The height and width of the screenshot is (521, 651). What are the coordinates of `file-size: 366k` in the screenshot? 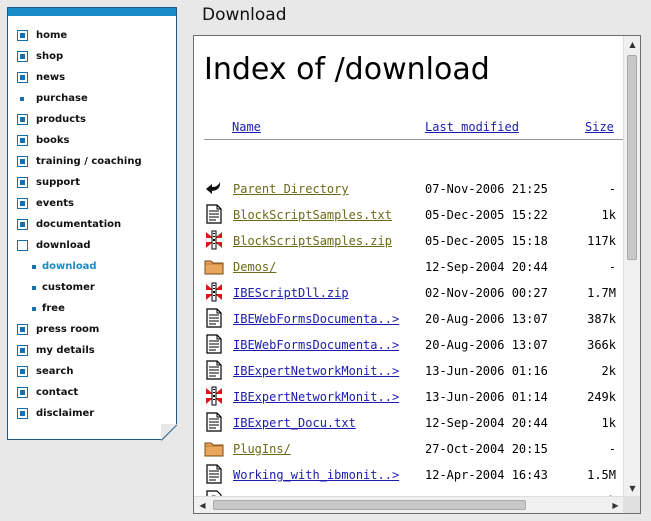 It's located at (601, 345).